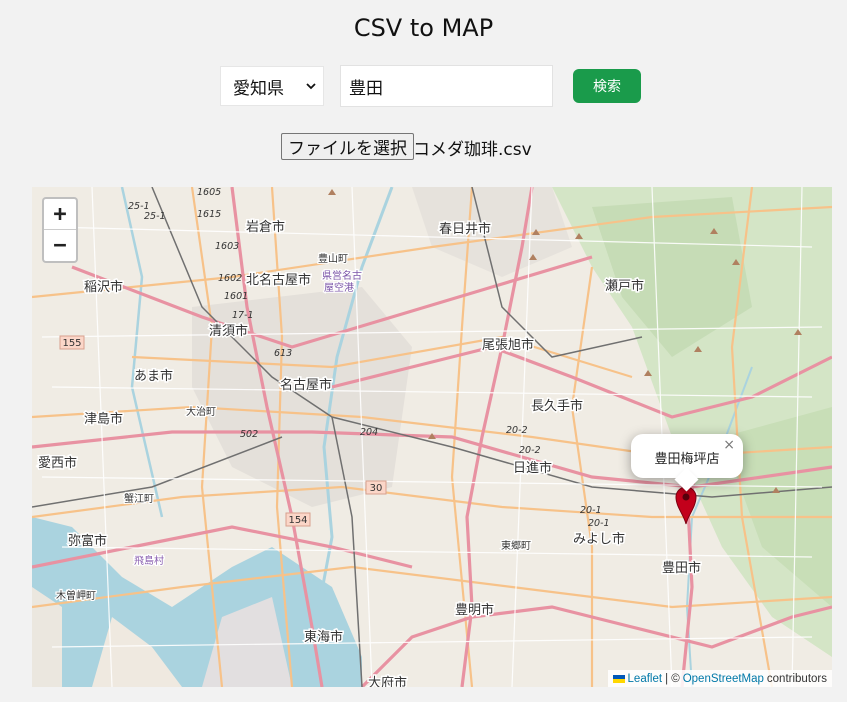  Describe the element at coordinates (723, 679) in the screenshot. I see `osm-link: OpenStreetMap` at that location.